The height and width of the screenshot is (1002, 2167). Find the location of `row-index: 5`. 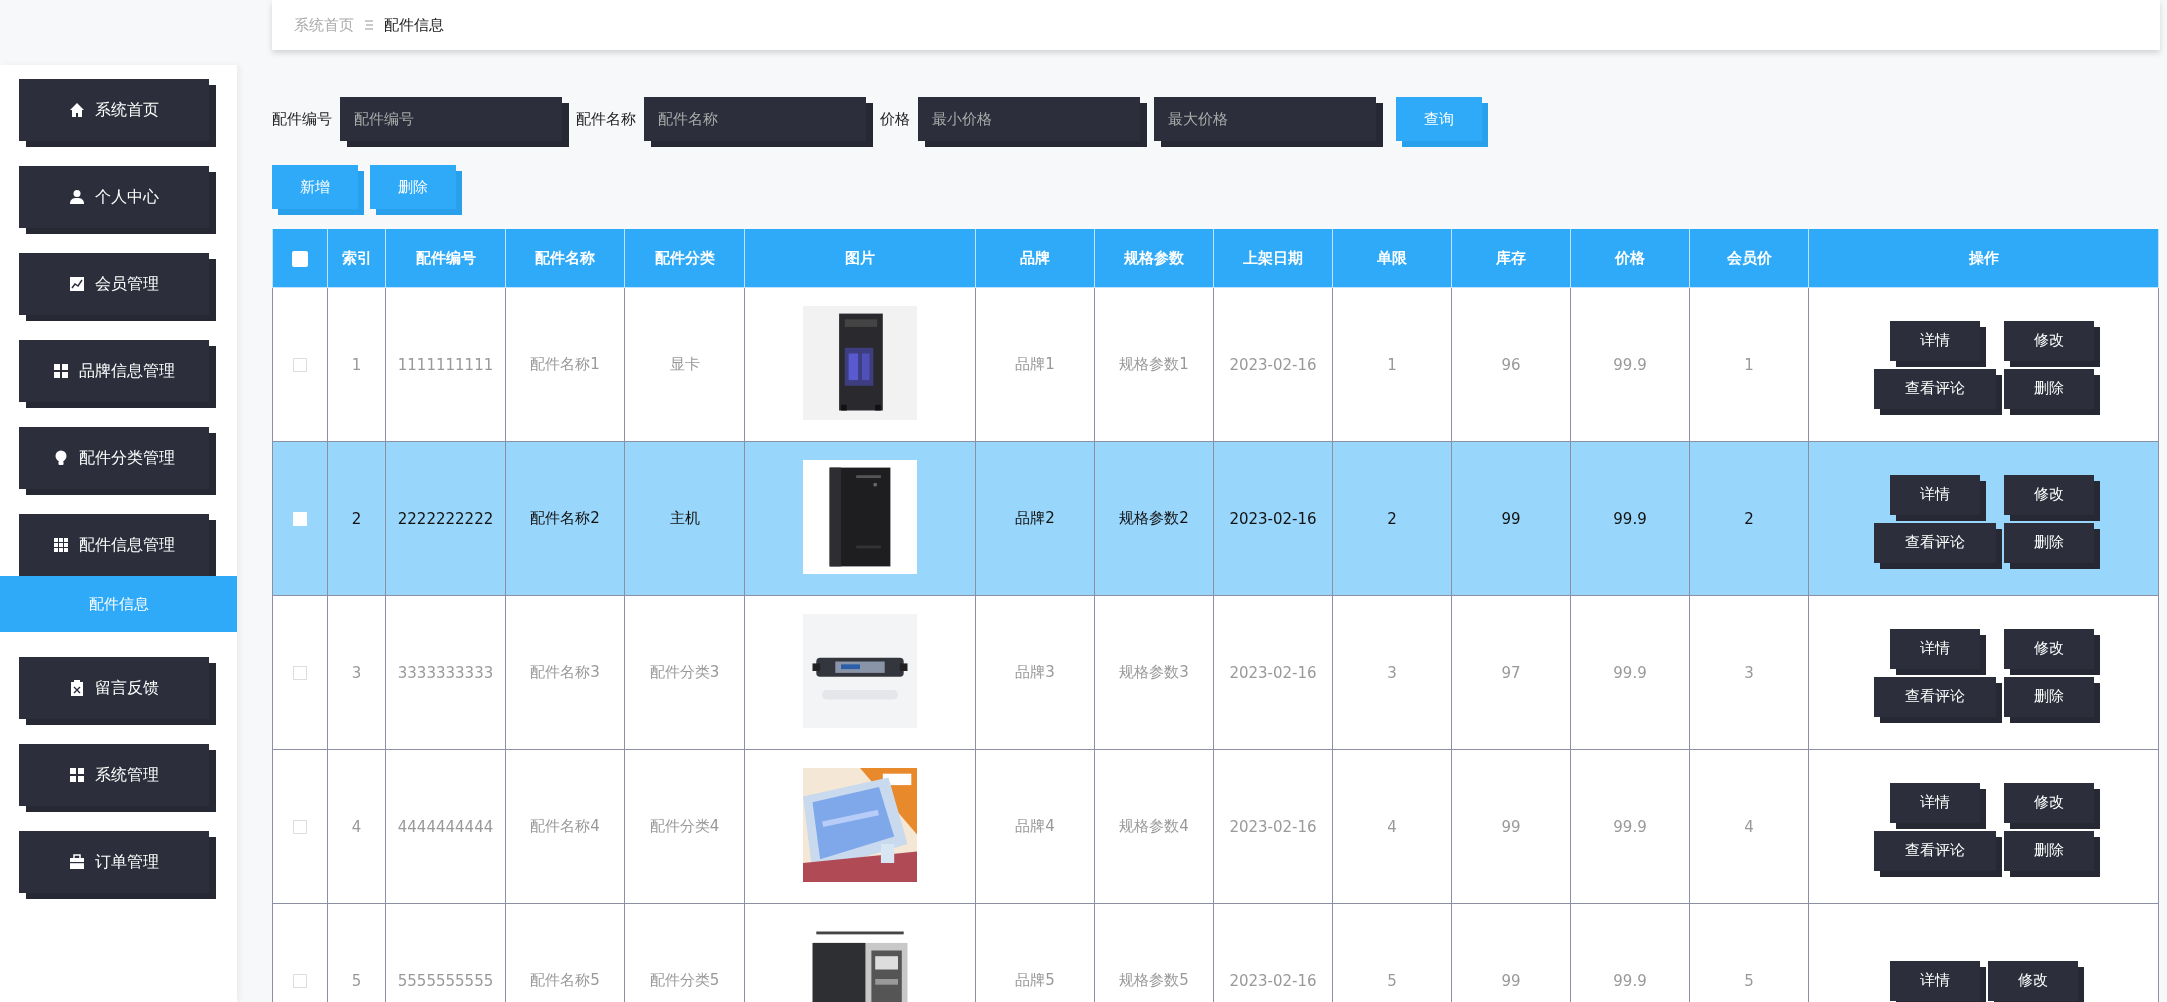

row-index: 5 is located at coordinates (356, 980).